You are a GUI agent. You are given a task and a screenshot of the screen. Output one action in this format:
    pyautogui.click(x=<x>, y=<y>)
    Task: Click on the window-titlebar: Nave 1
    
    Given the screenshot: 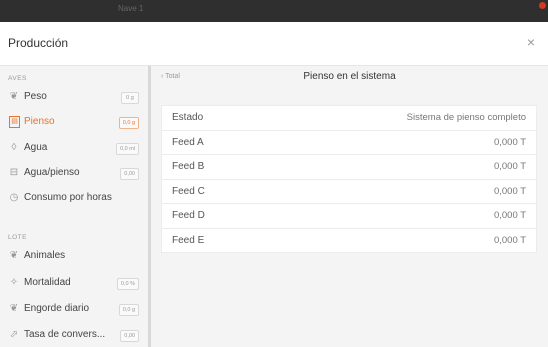 What is the action you would take?
    pyautogui.click(x=274, y=11)
    